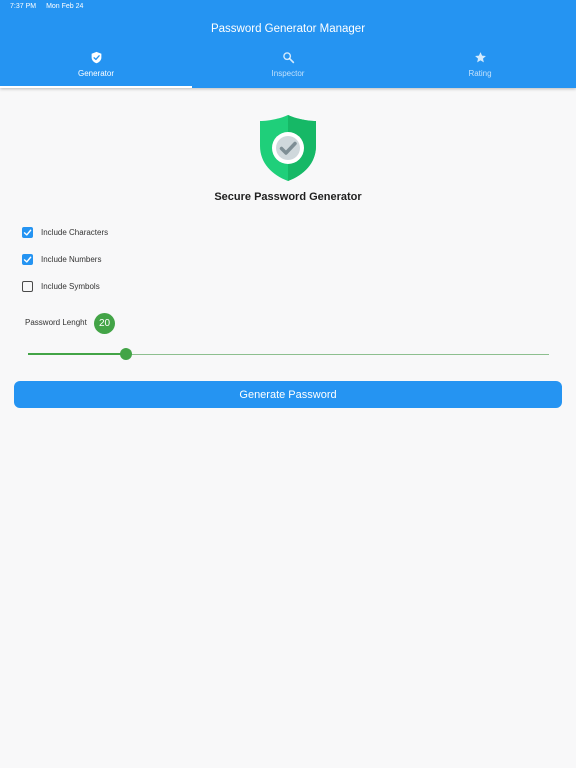  I want to click on include-symbols-checkbox, so click(27, 286).